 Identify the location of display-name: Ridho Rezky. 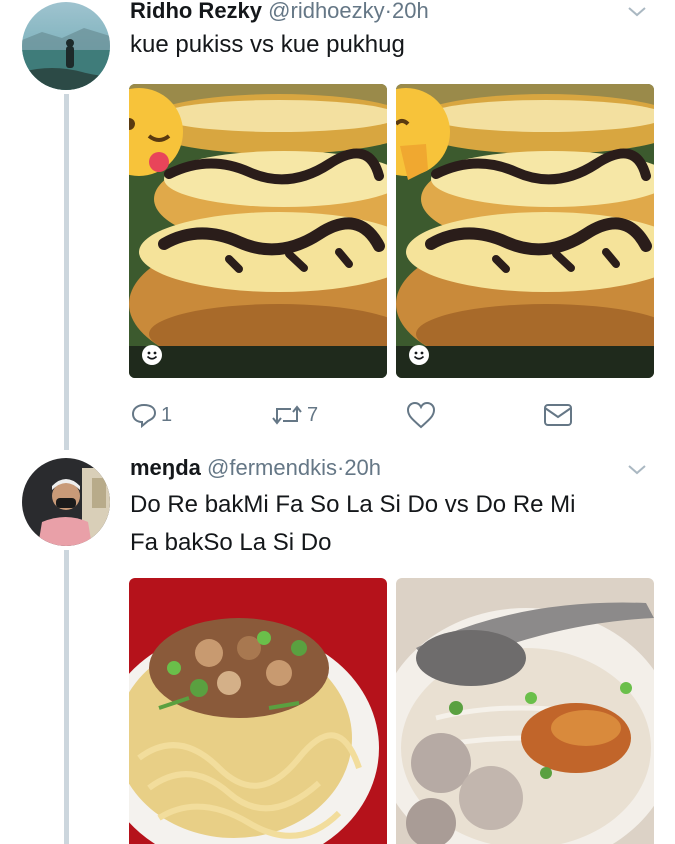
(196, 11).